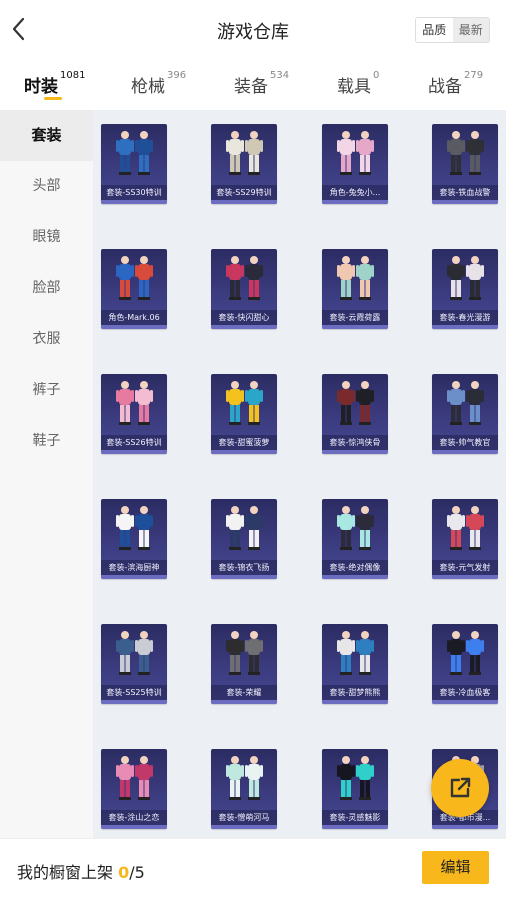 The width and height of the screenshot is (506, 897). I want to click on item-card: 套装-冷血极客, so click(465, 664).